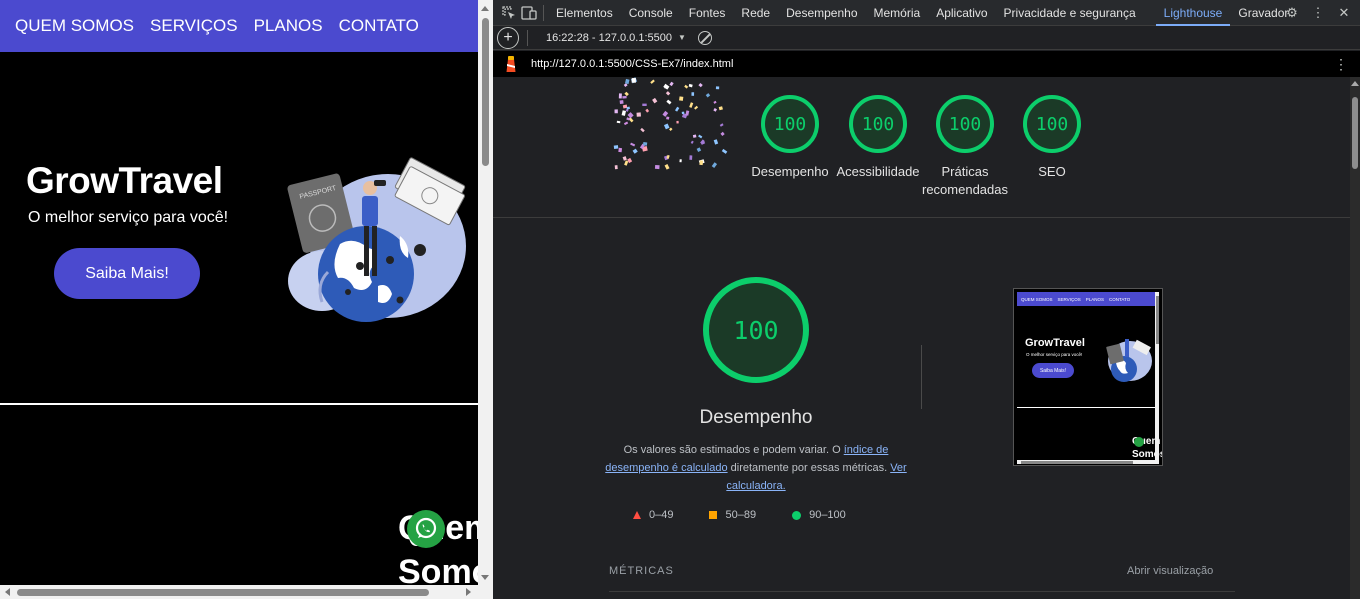 Image resolution: width=1360 pixels, height=599 pixels. I want to click on horizontal-scroll-thumb, so click(223, 592).